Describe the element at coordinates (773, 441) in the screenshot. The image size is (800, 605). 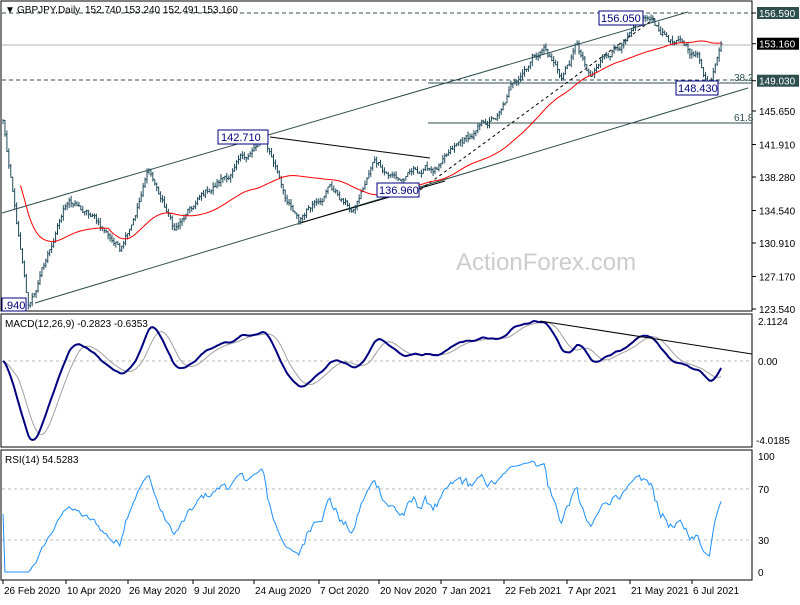
I see `macd-tick-min: -4.0185` at that location.